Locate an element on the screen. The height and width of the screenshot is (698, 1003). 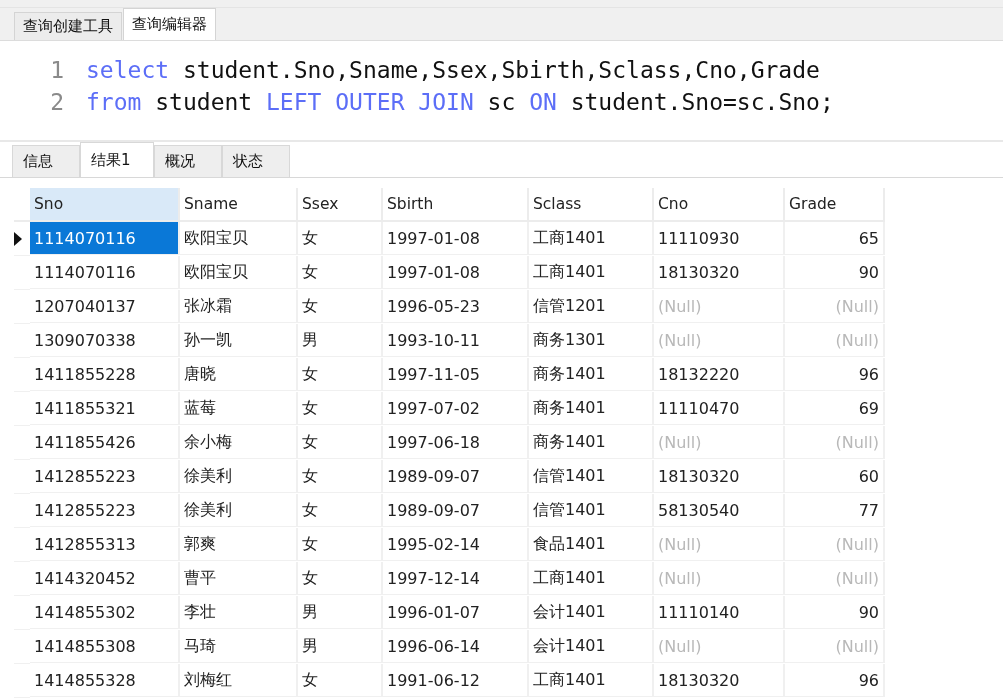
result-tab: 结果1 is located at coordinates (117, 159).